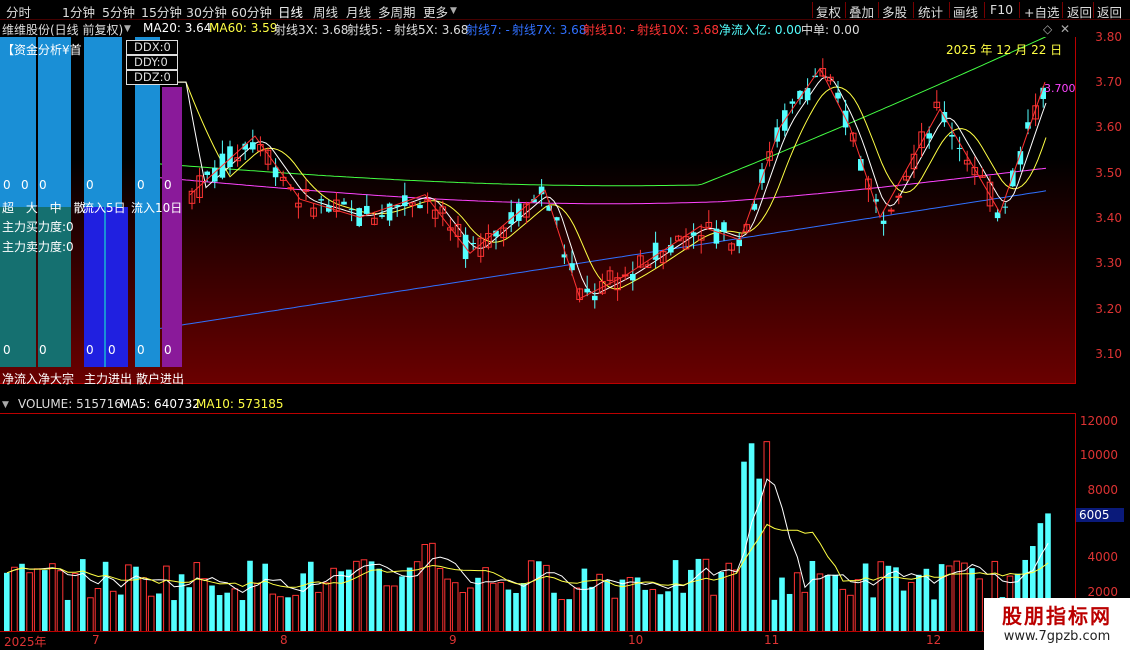 The height and width of the screenshot is (650, 1130). I want to click on date-label: 2025 年 12 月 22 日, so click(1004, 50).